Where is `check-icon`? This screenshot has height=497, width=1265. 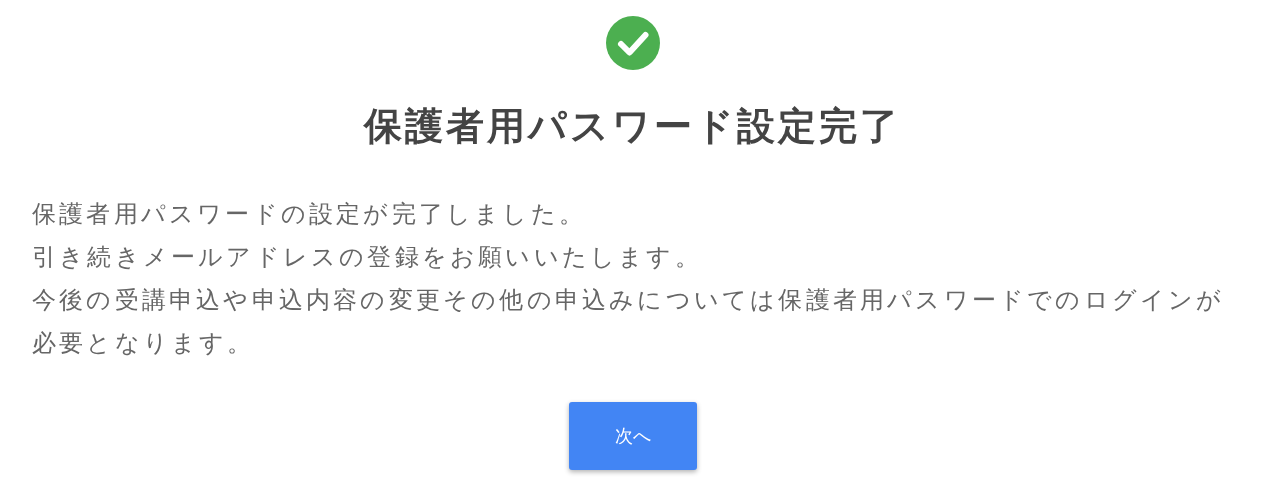
check-icon is located at coordinates (632, 43).